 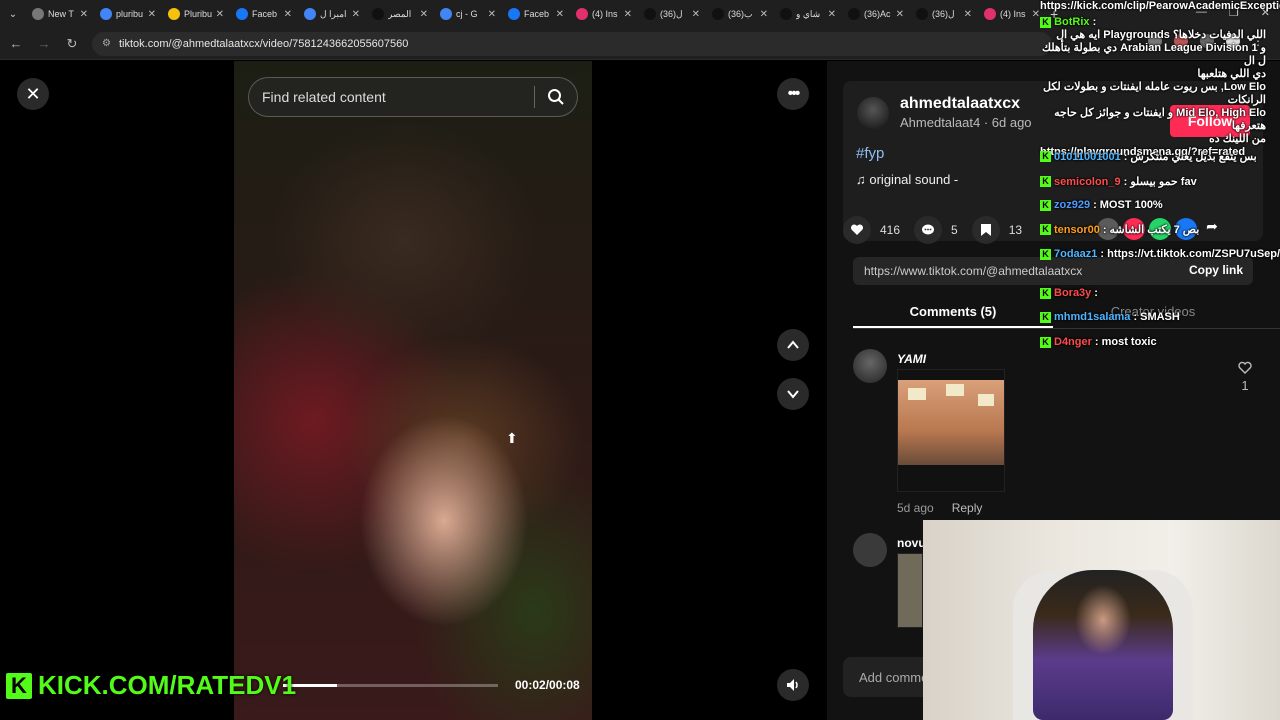 What do you see at coordinates (13, 14) in the screenshot?
I see `tab-search-icon: ⌄` at bounding box center [13, 14].